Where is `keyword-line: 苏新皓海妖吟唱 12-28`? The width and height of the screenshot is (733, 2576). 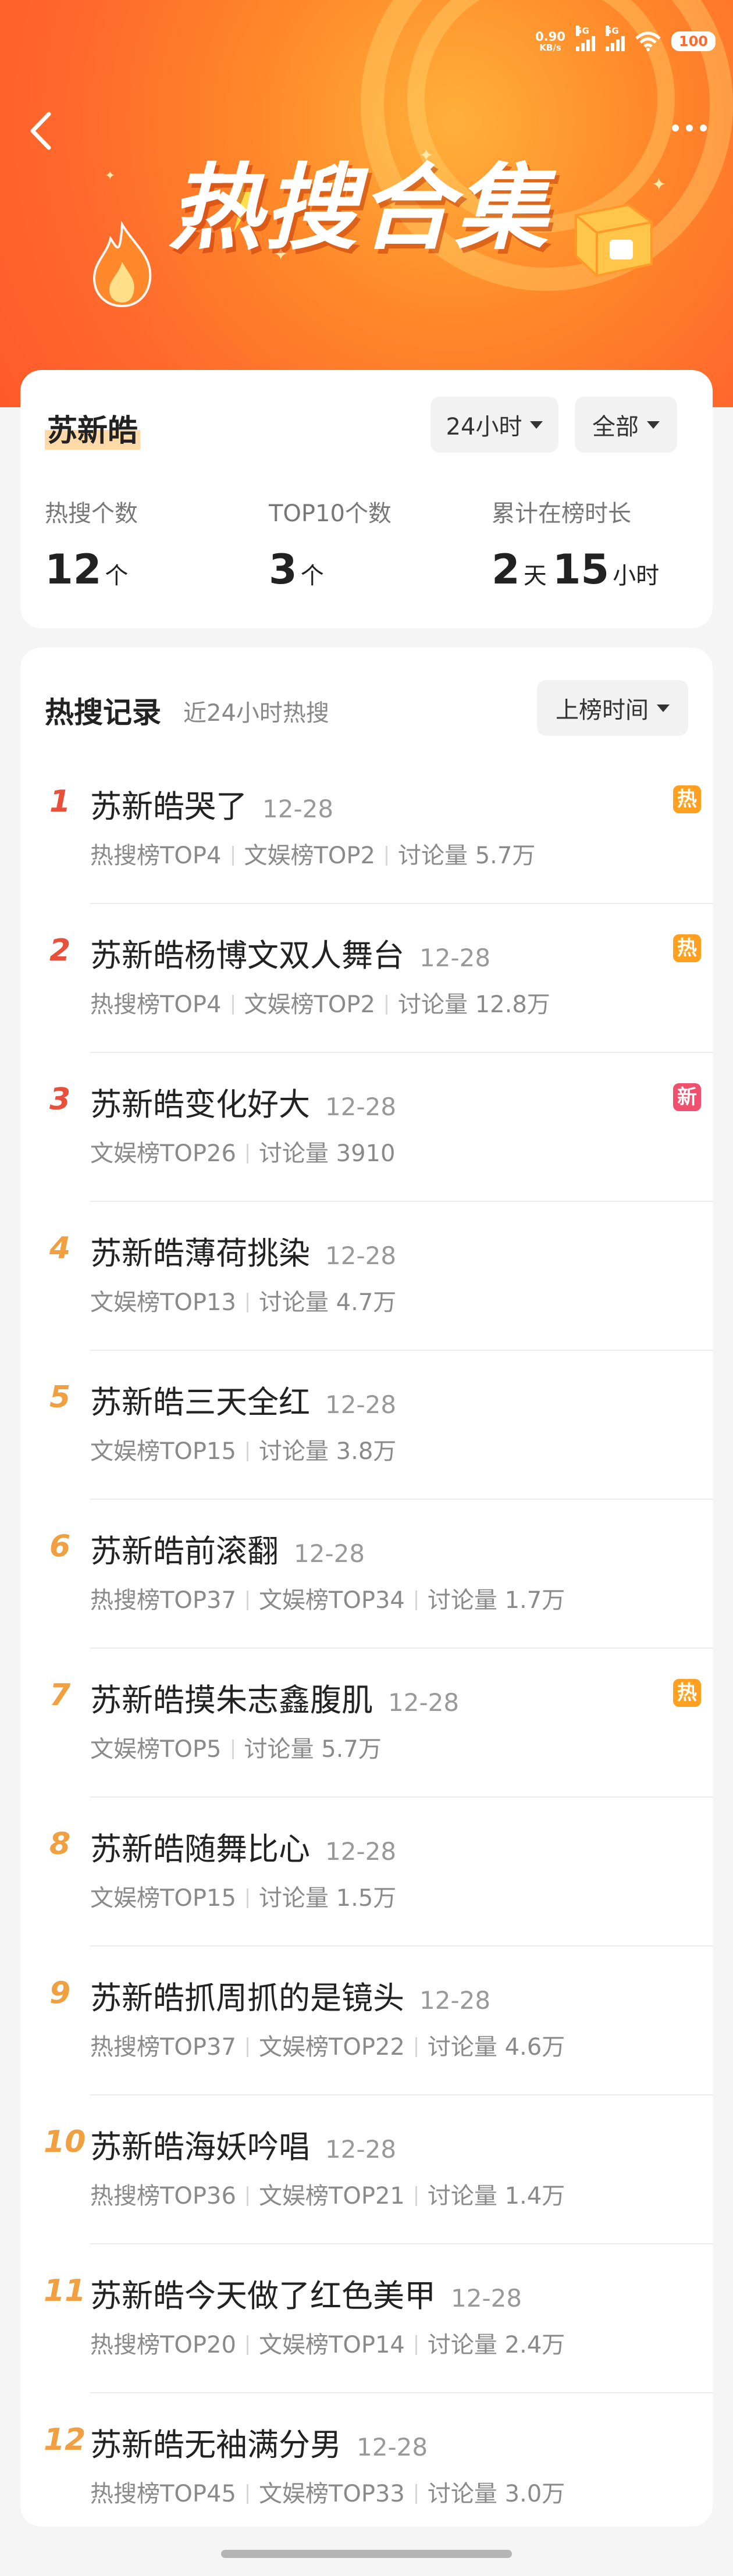
keyword-line: 苏新皓海妖吟唱 12-28 is located at coordinates (243, 2144).